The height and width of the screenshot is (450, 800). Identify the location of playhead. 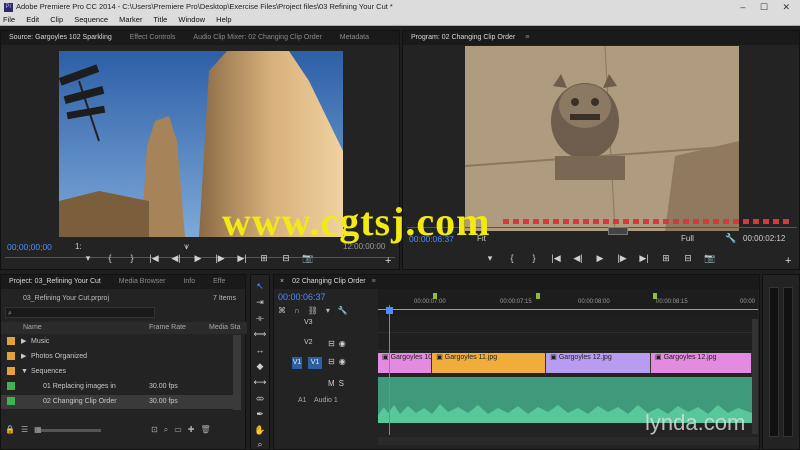
(389, 370).